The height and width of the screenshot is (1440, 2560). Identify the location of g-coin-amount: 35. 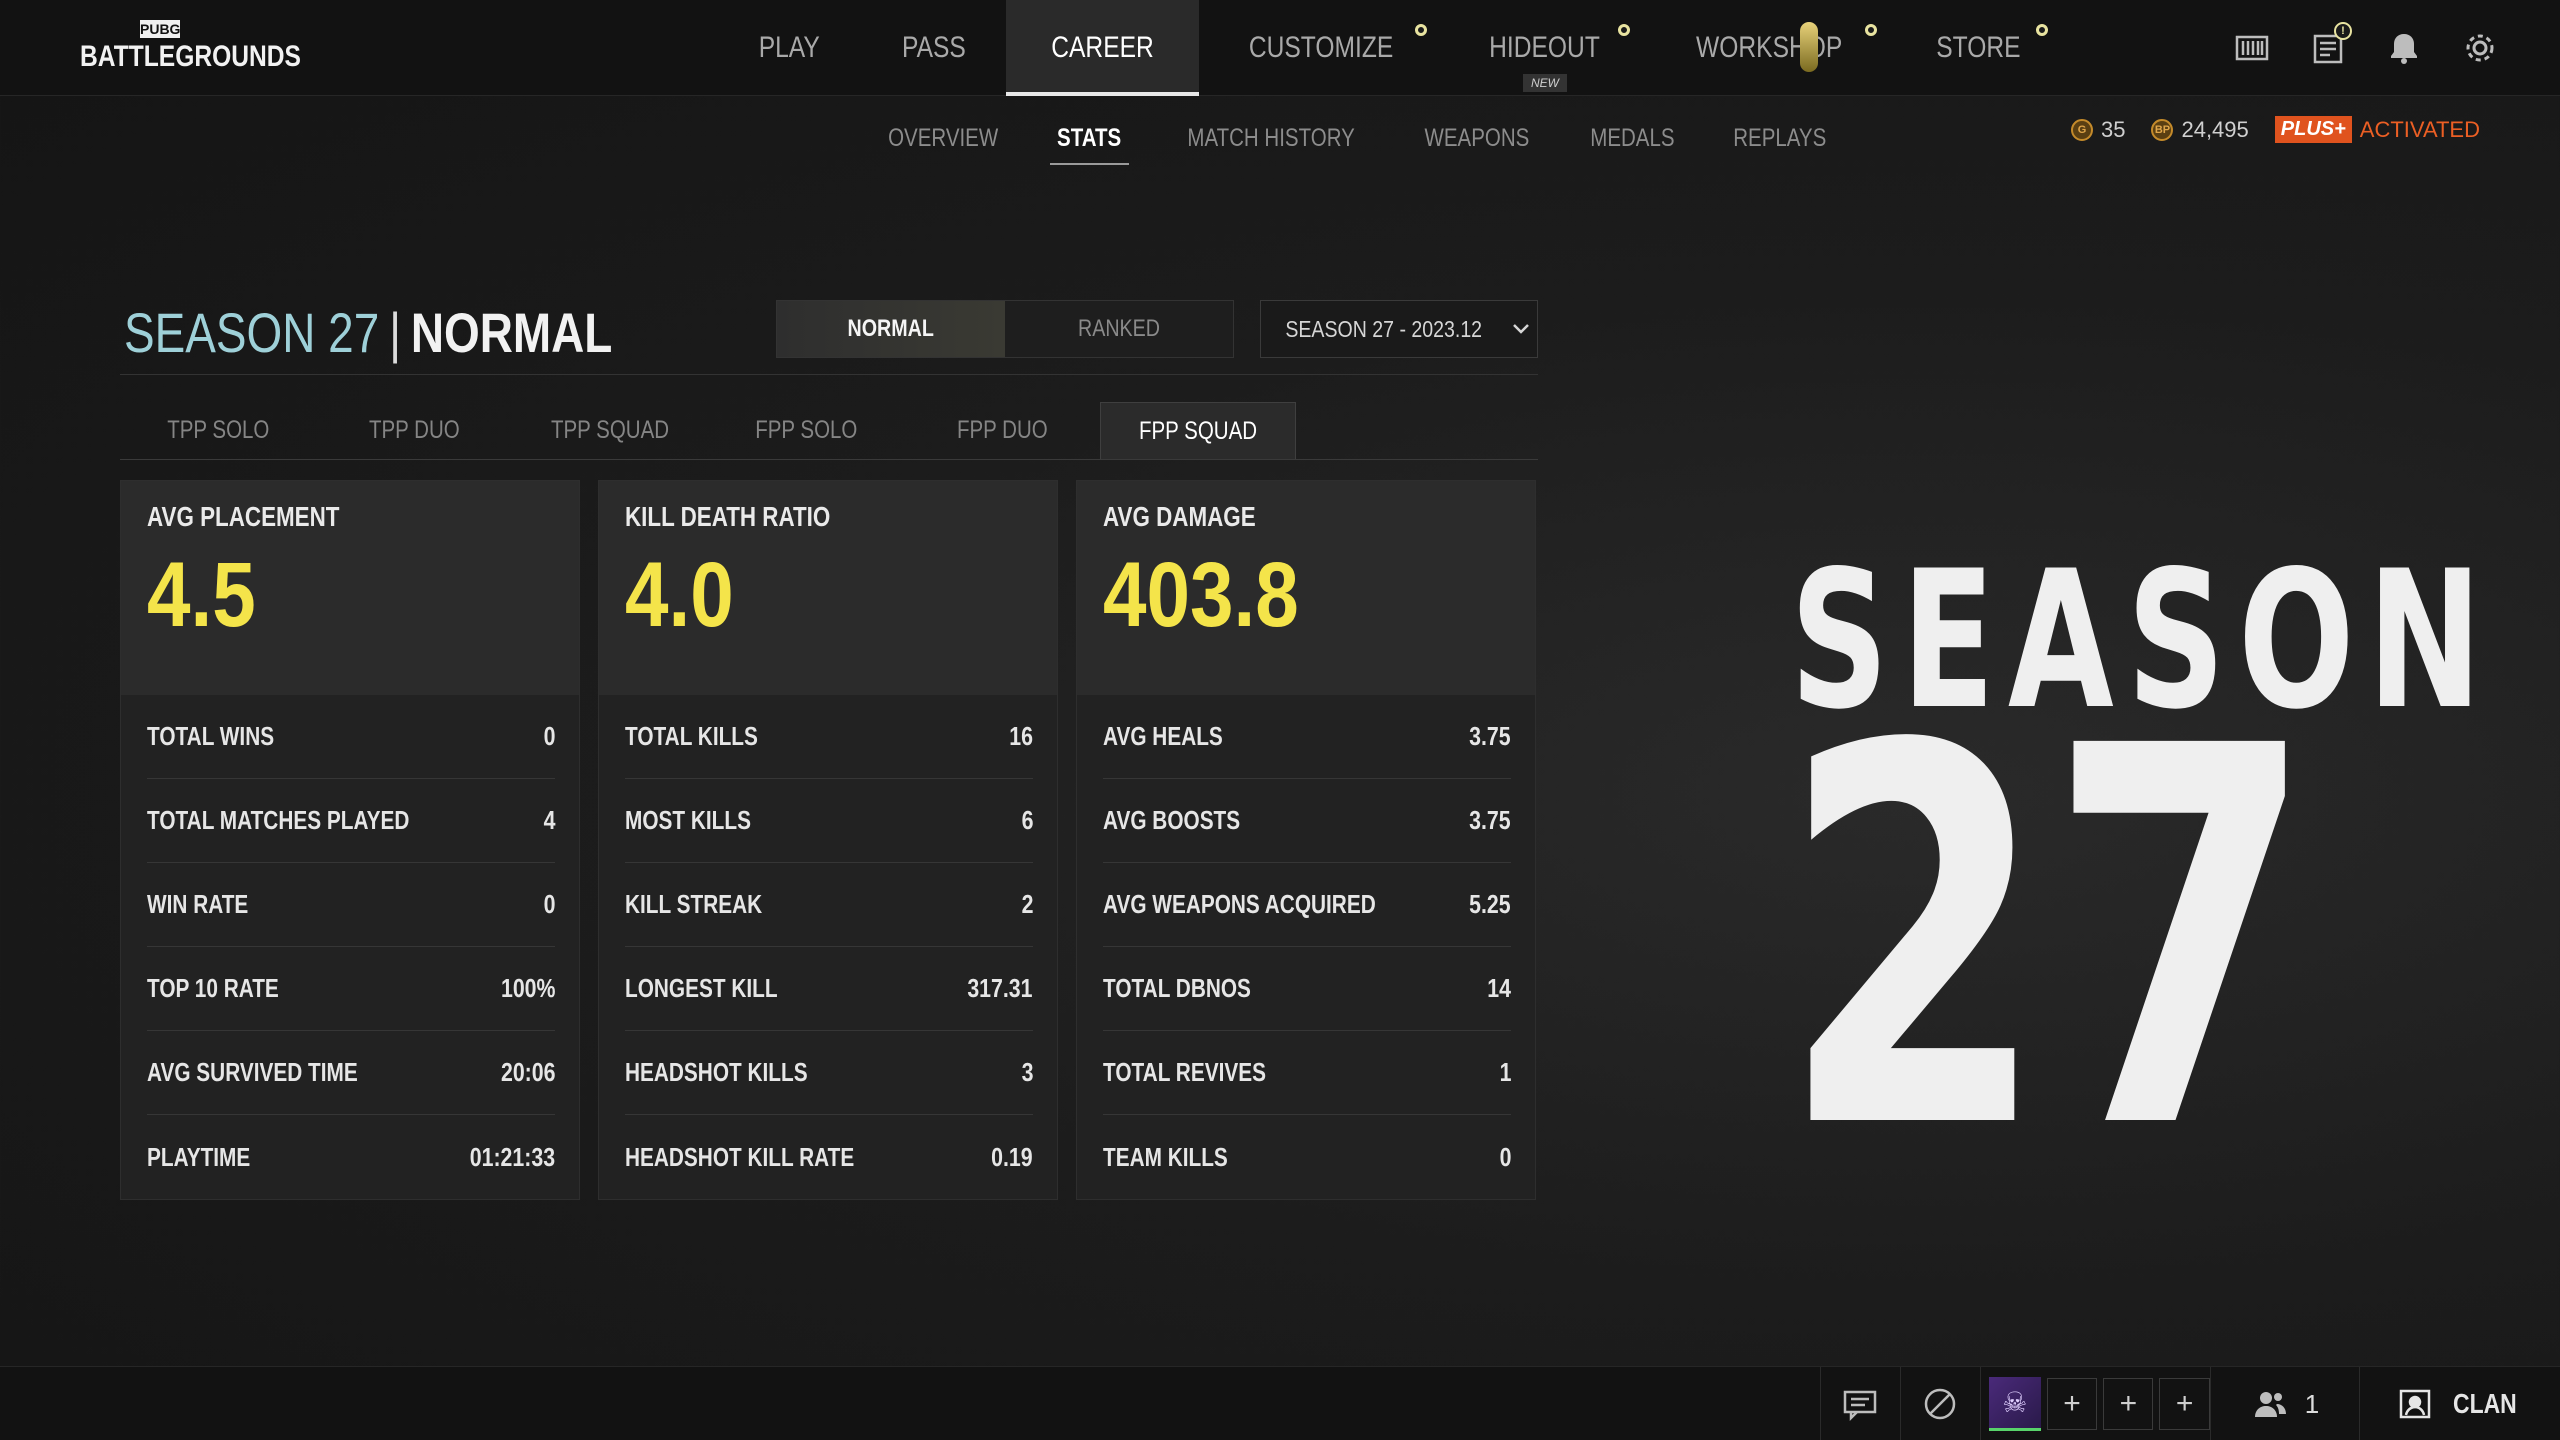
(2113, 129).